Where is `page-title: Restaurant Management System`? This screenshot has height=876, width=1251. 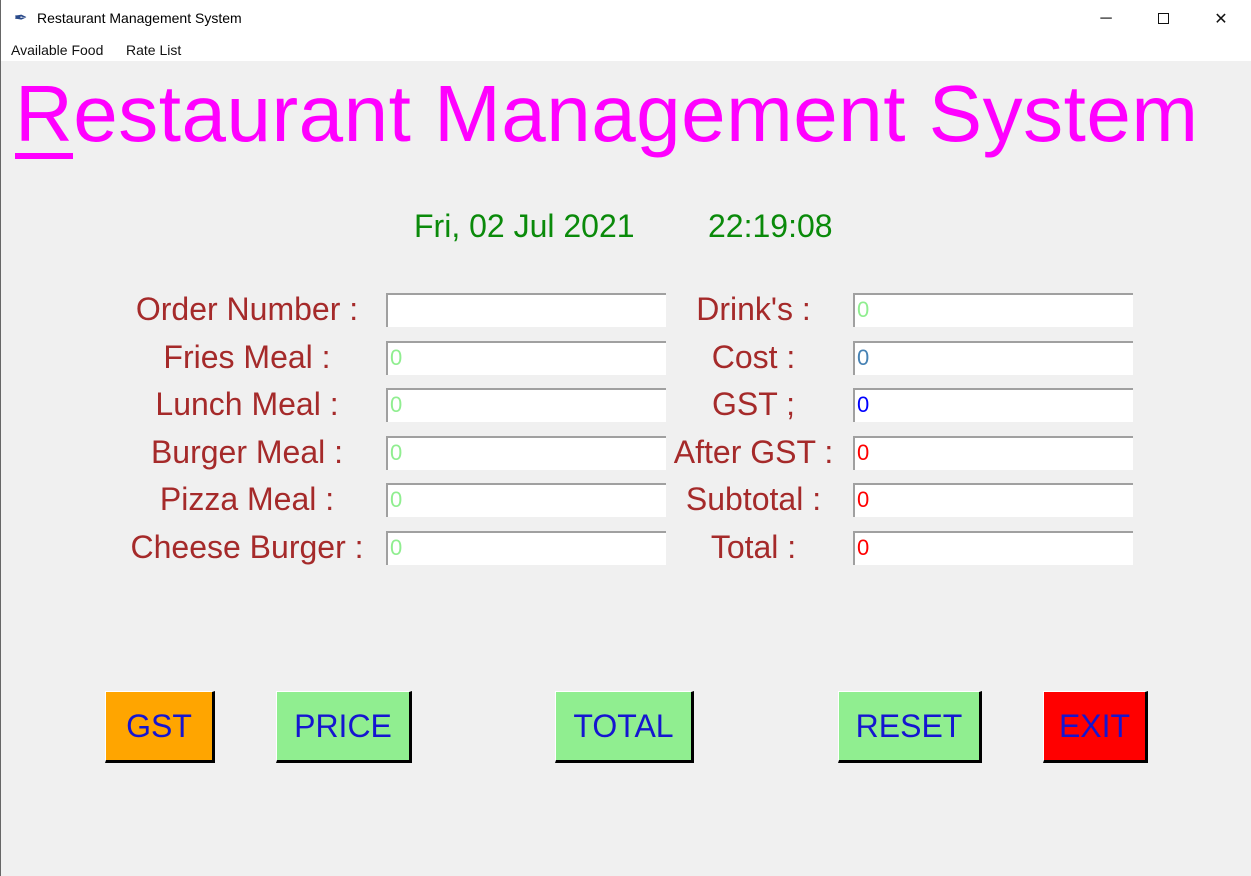 page-title: Restaurant Management System is located at coordinates (606, 114).